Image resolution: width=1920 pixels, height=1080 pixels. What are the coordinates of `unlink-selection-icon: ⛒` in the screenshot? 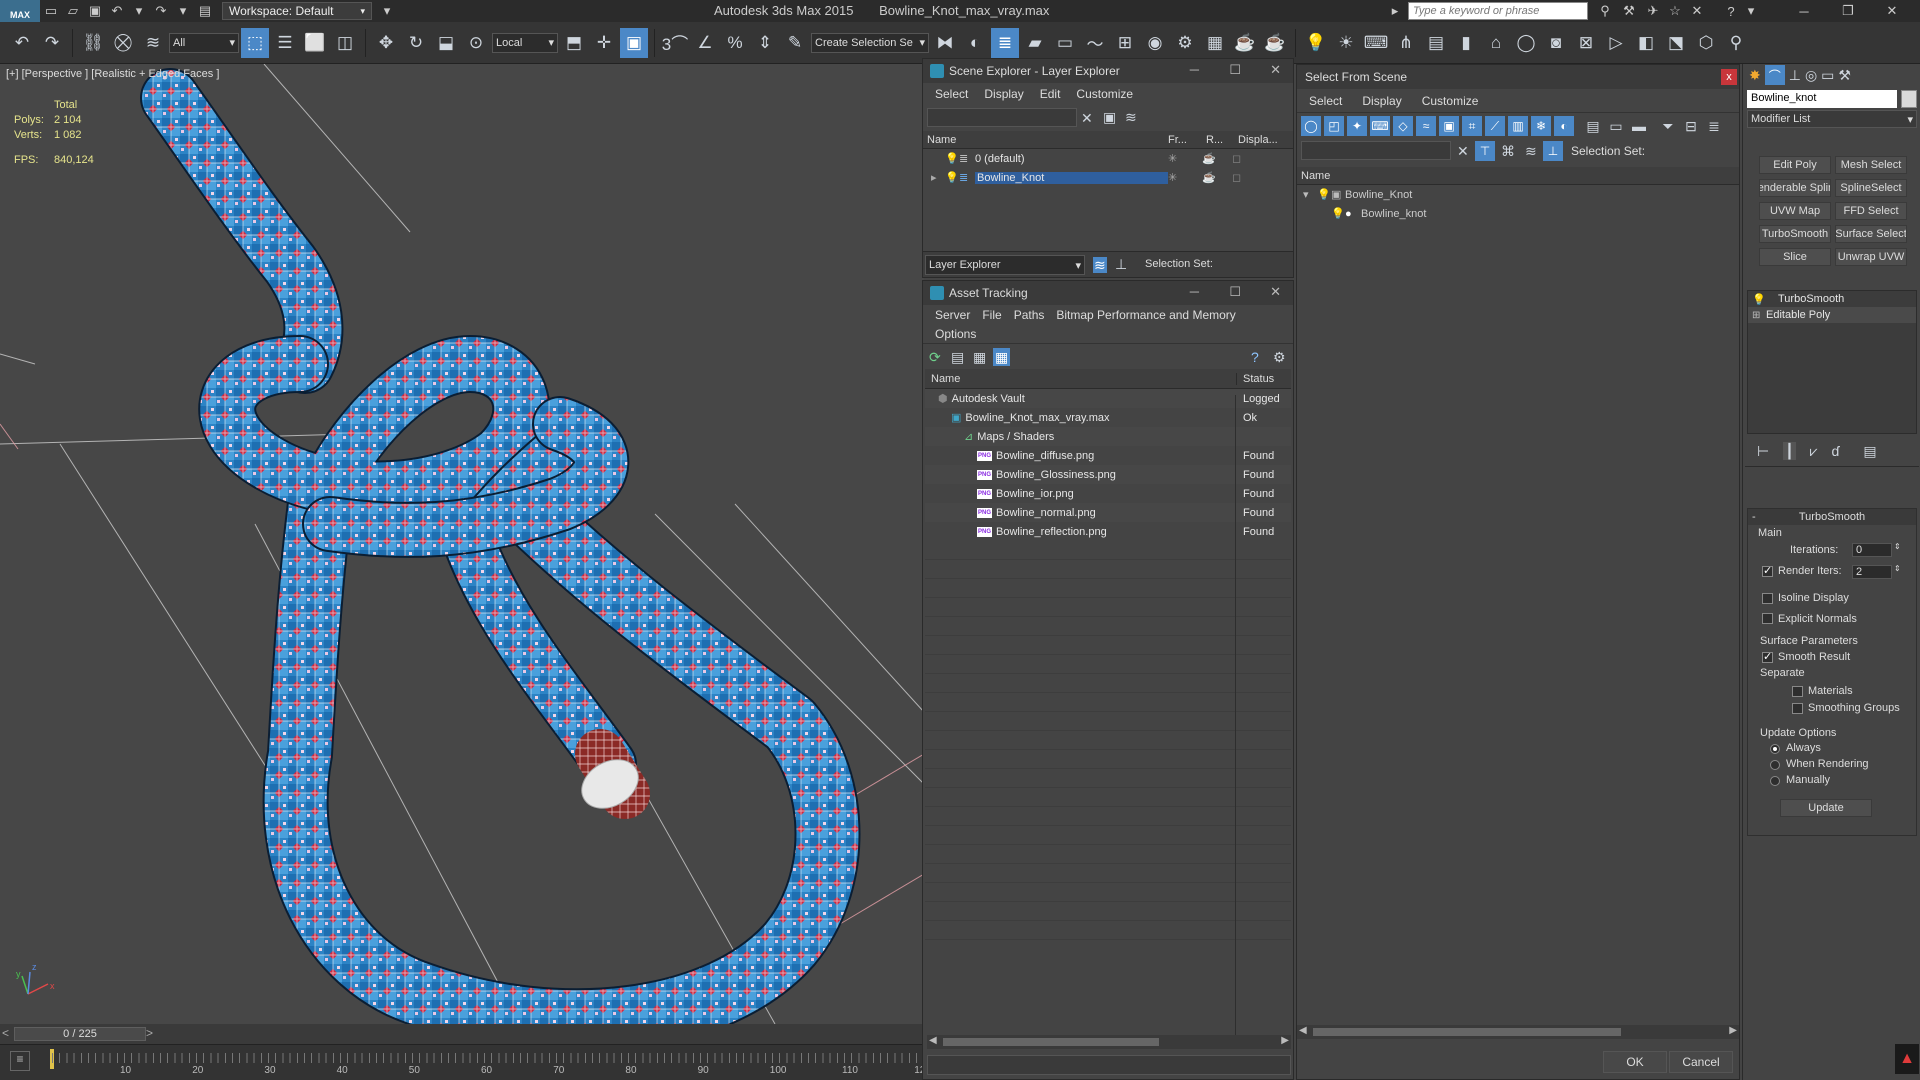 It's located at (123, 43).